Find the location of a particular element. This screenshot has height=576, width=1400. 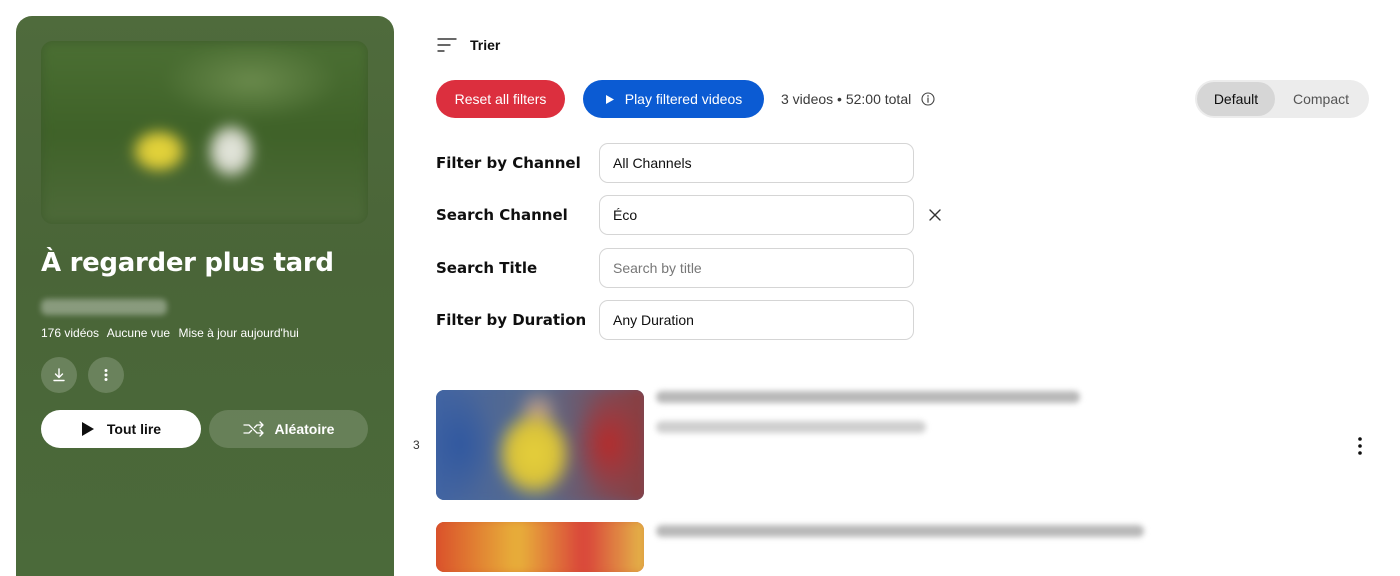

sort-icon is located at coordinates (447, 45).